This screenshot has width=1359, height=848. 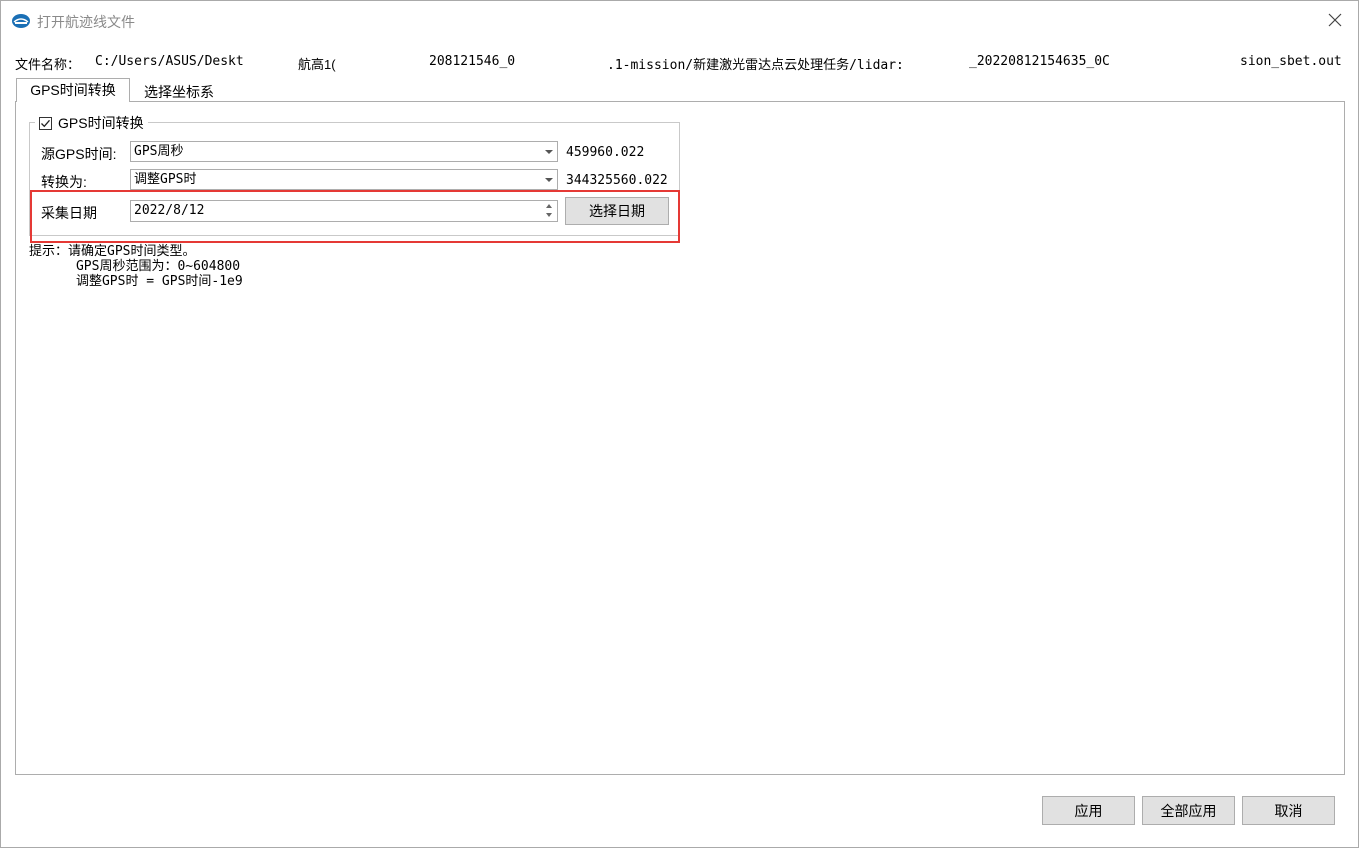 What do you see at coordinates (169, 210) in the screenshot?
I see `collection-date-value: 2022/8/12` at bounding box center [169, 210].